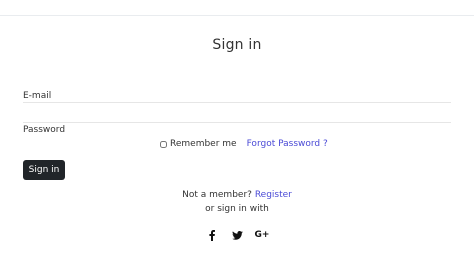  I want to click on remember-me-label: Remember me, so click(203, 144).